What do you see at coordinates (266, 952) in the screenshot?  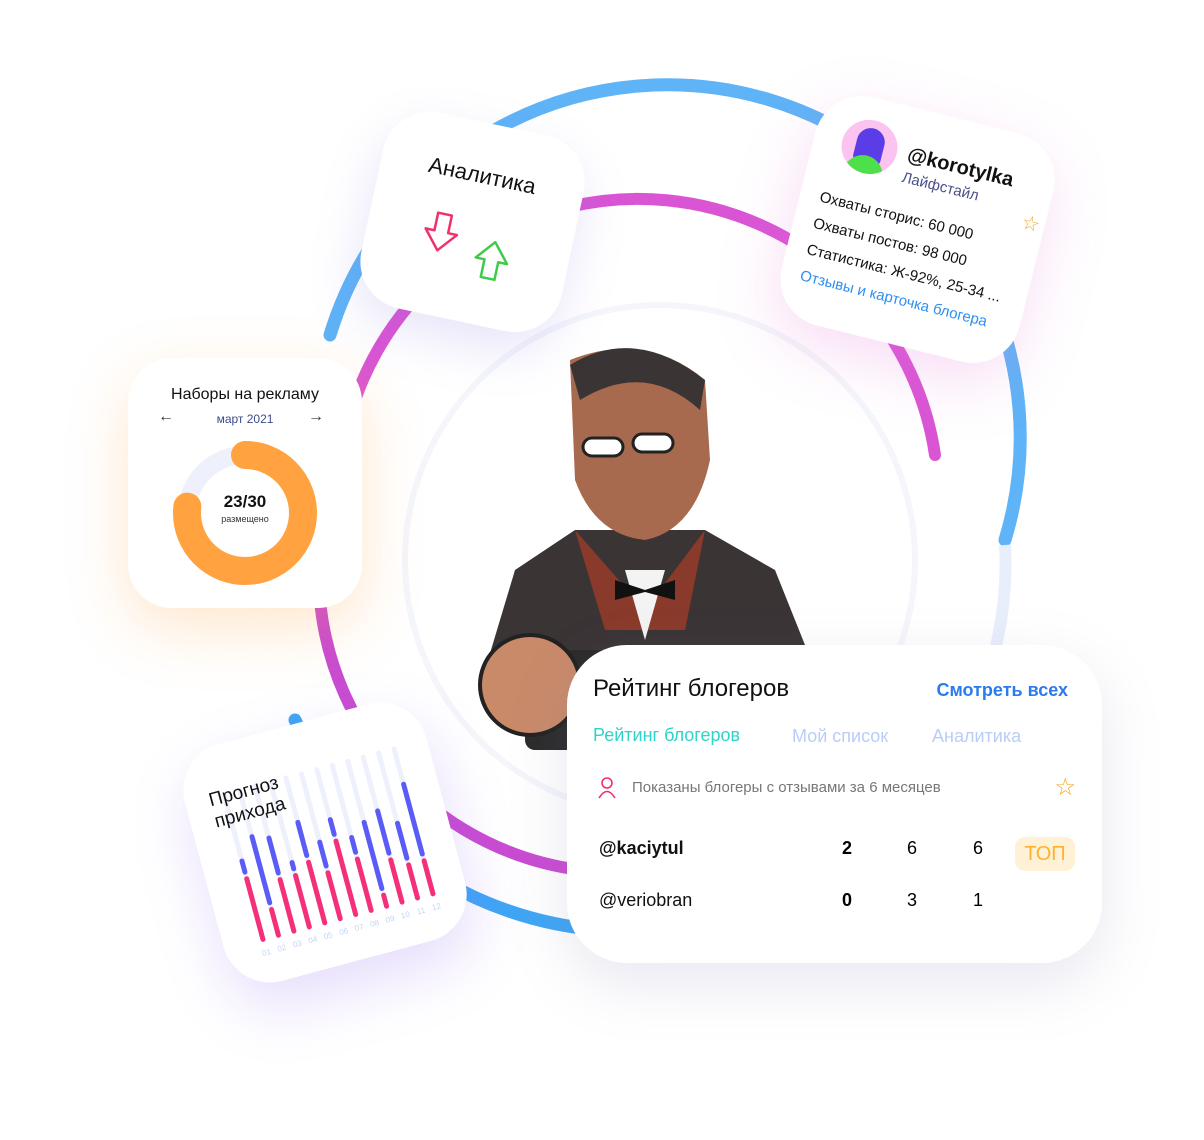 I see `x-tick-label: 01` at bounding box center [266, 952].